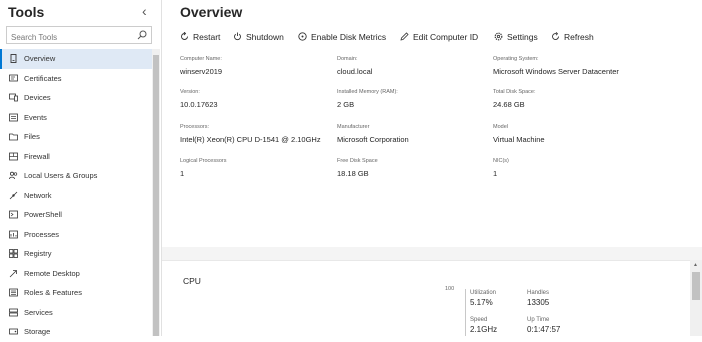 The height and width of the screenshot is (342, 702). What do you see at coordinates (69, 37) in the screenshot?
I see `search-input` at bounding box center [69, 37].